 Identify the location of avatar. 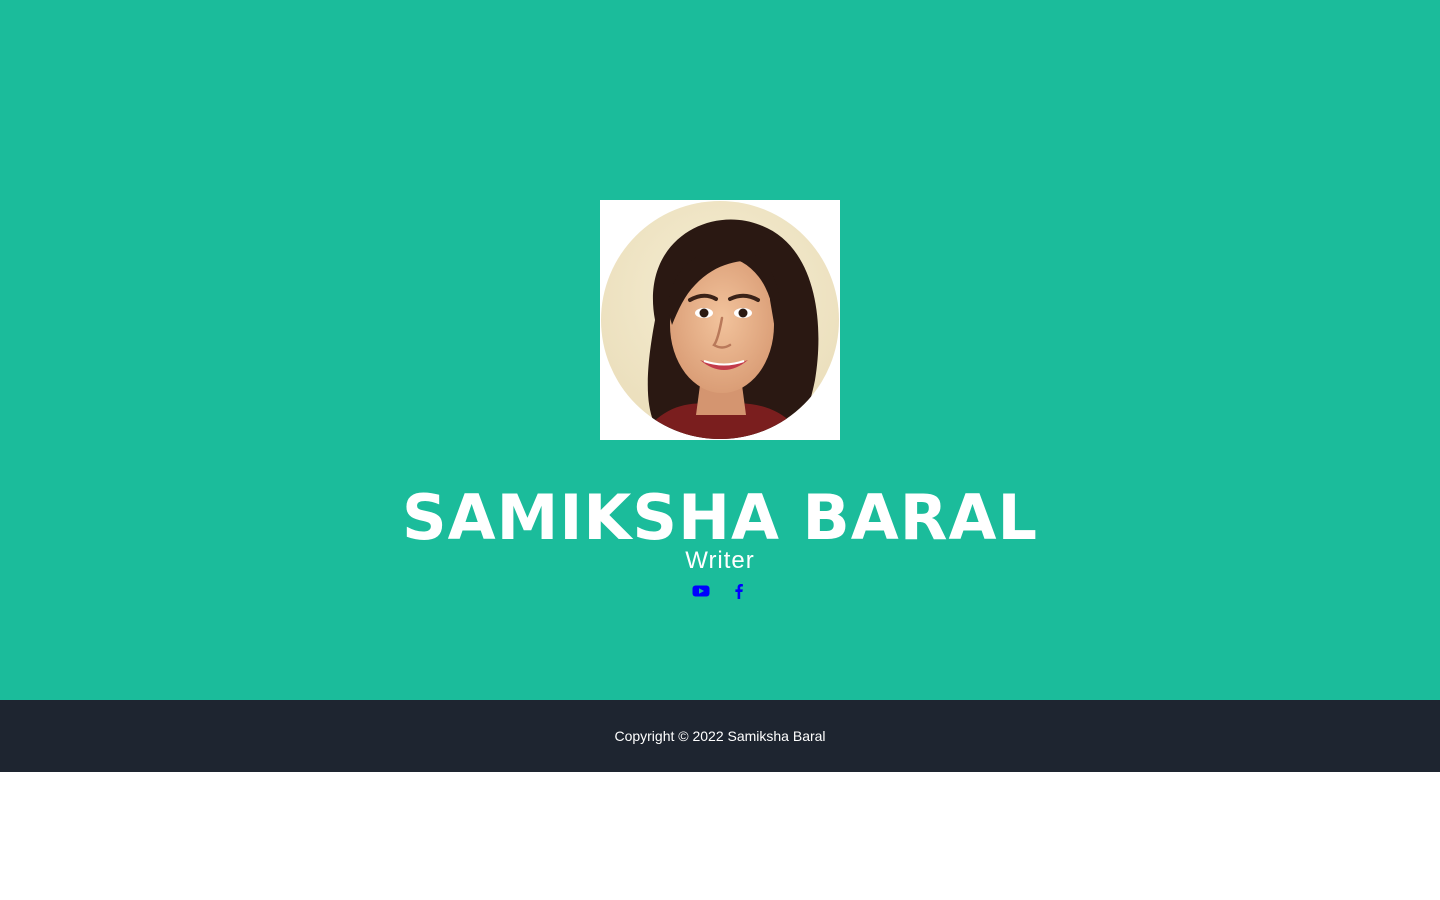
(720, 320).